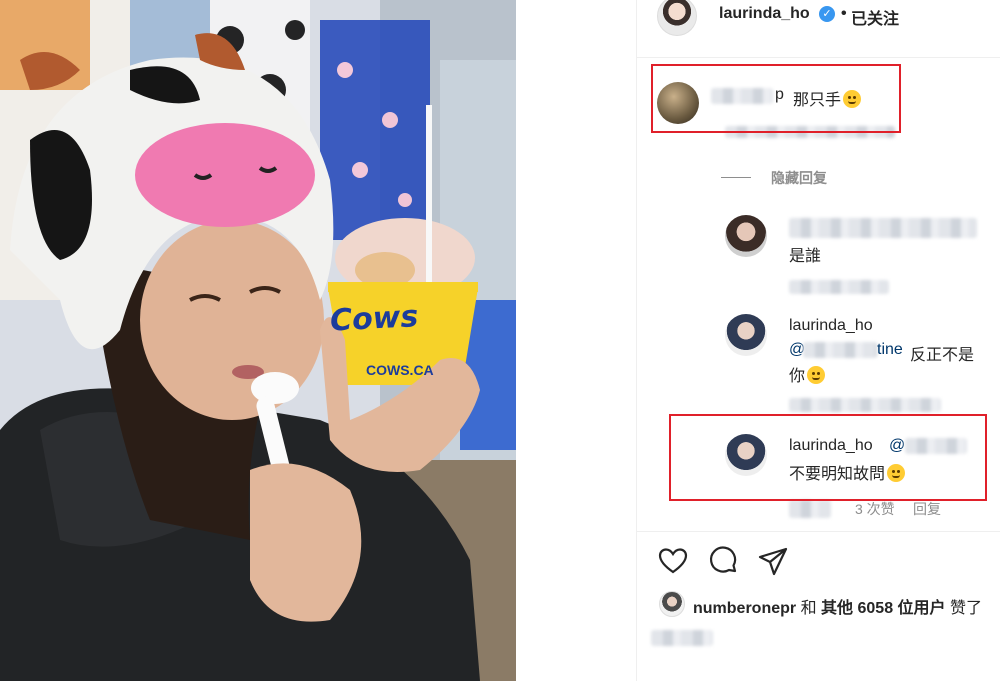 This screenshot has width=1000, height=681. What do you see at coordinates (773, 561) in the screenshot?
I see `paper-plane-icon` at bounding box center [773, 561].